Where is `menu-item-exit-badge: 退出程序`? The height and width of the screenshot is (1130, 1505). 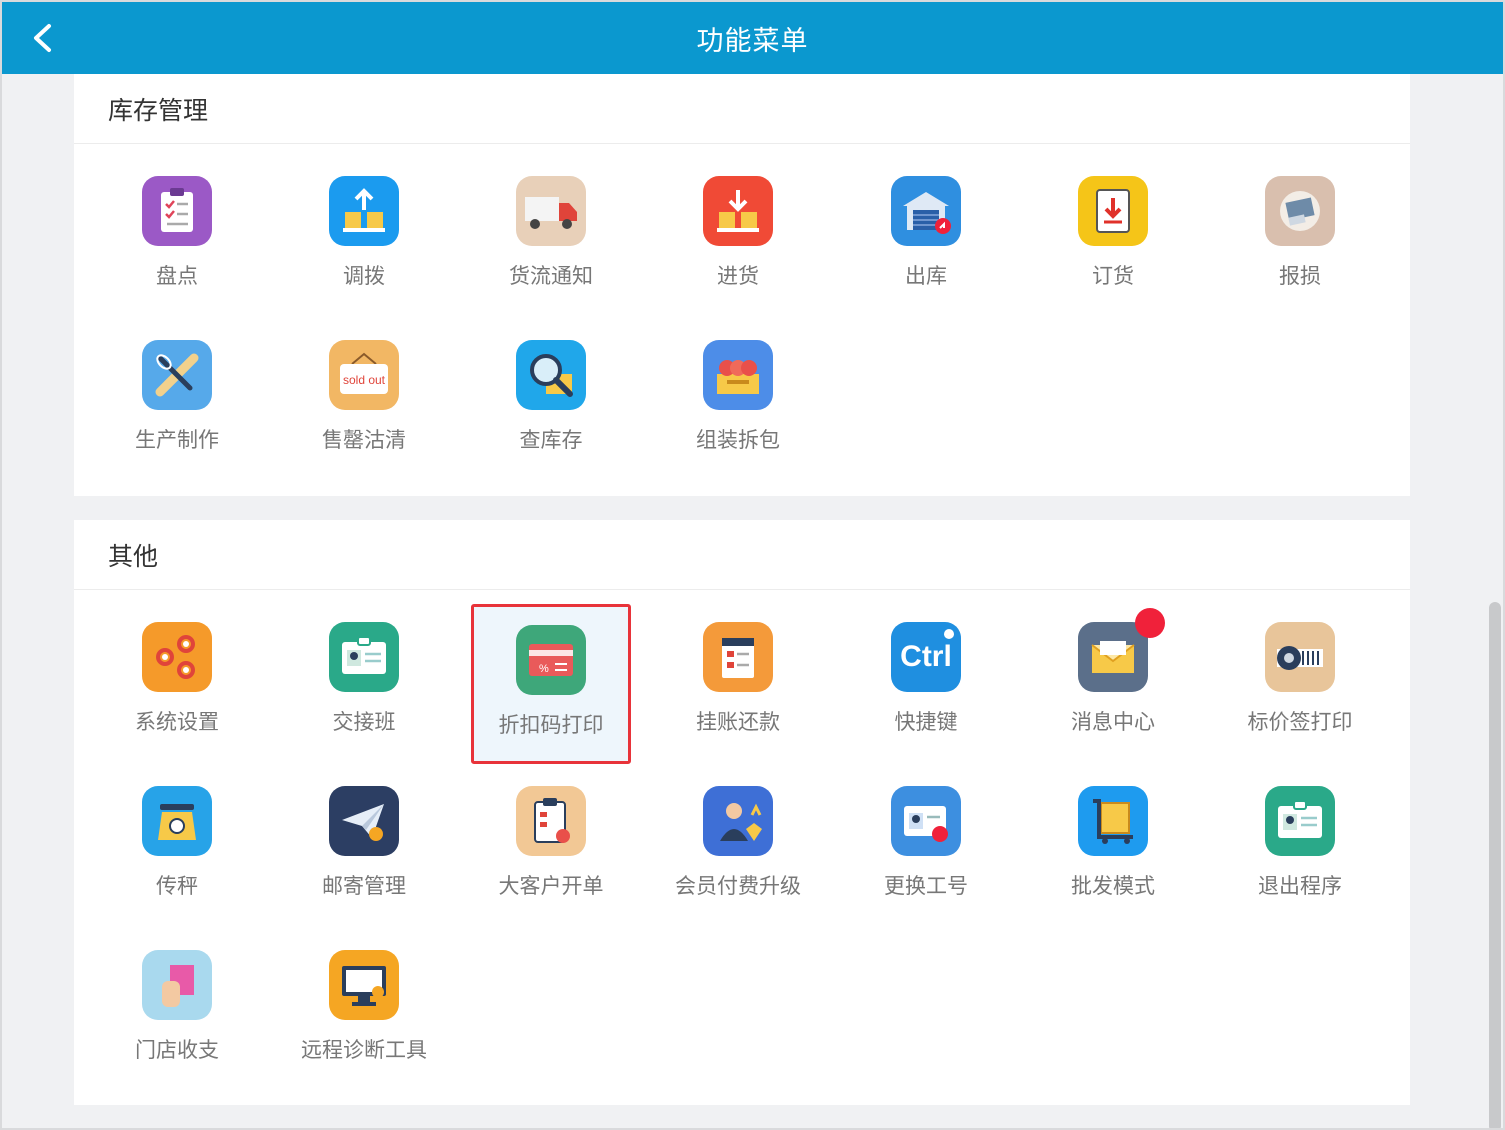
menu-item-exit-badge: 退出程序 is located at coordinates (1300, 848).